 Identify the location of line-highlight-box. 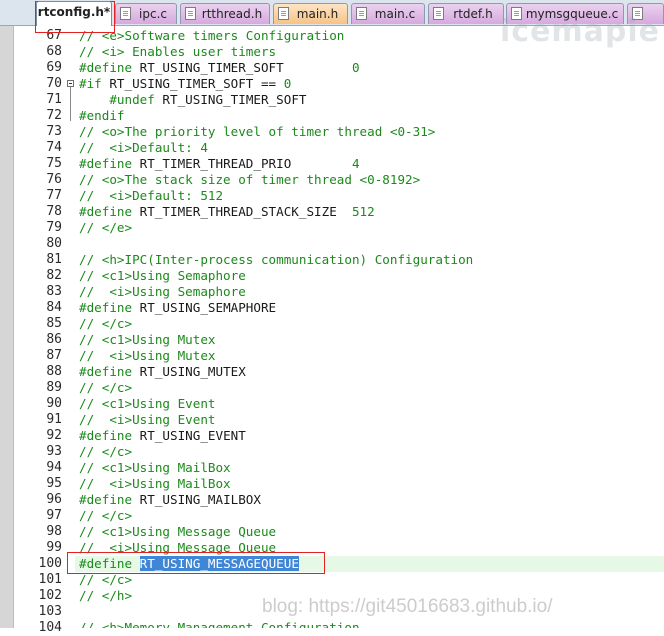
(196, 563).